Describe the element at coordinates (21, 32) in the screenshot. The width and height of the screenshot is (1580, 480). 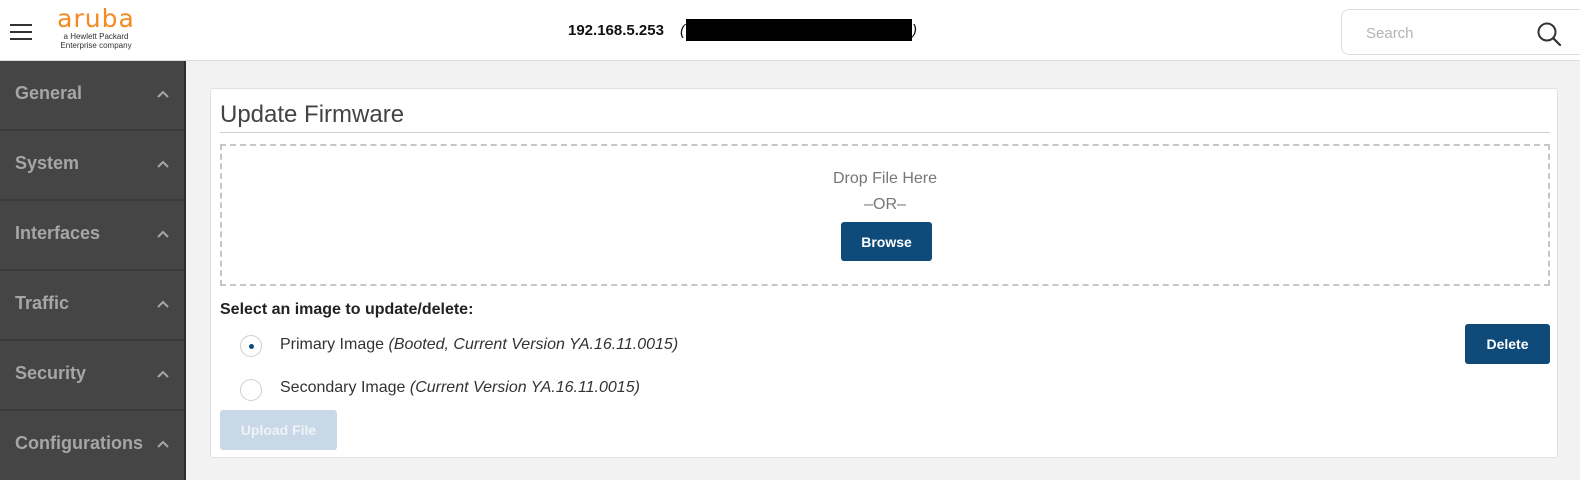
I see `menu-icon` at that location.